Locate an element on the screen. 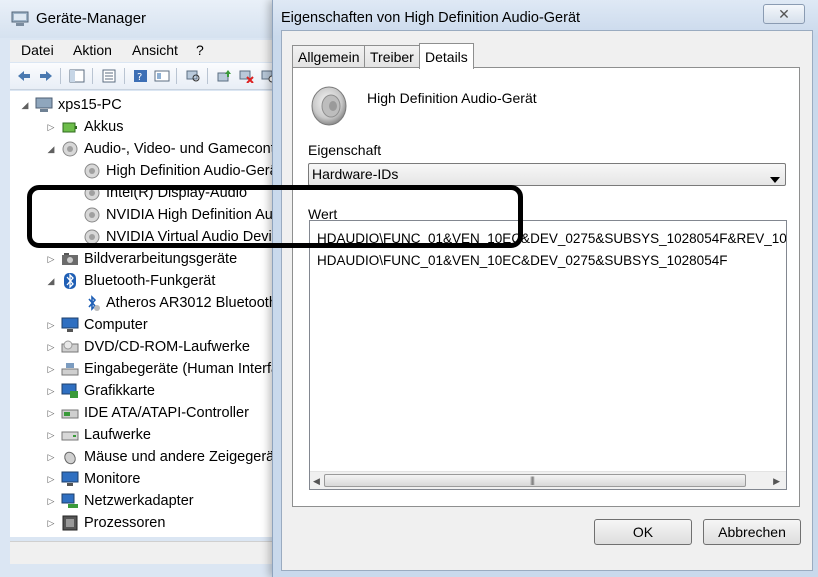 The image size is (818, 577). disc-drive-icon is located at coordinates (70, 347).